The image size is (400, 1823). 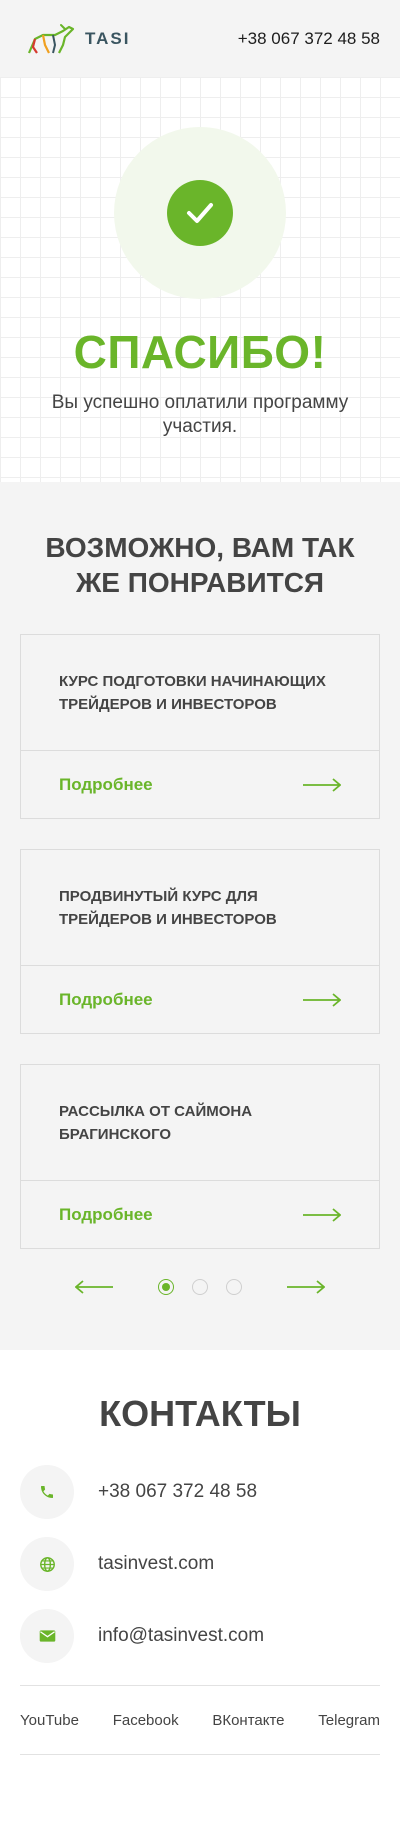 What do you see at coordinates (156, 1564) in the screenshot?
I see `contact-website-text: tasinvest.com` at bounding box center [156, 1564].